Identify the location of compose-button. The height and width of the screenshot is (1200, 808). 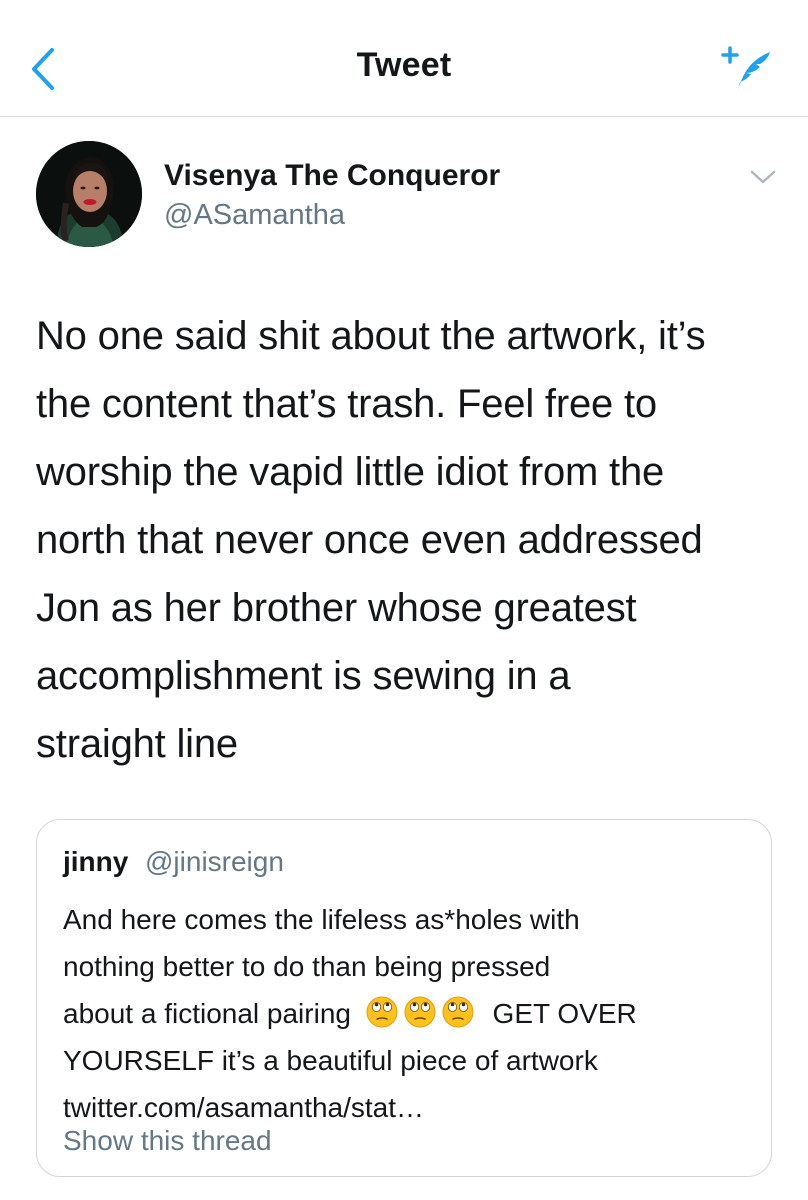
(746, 68).